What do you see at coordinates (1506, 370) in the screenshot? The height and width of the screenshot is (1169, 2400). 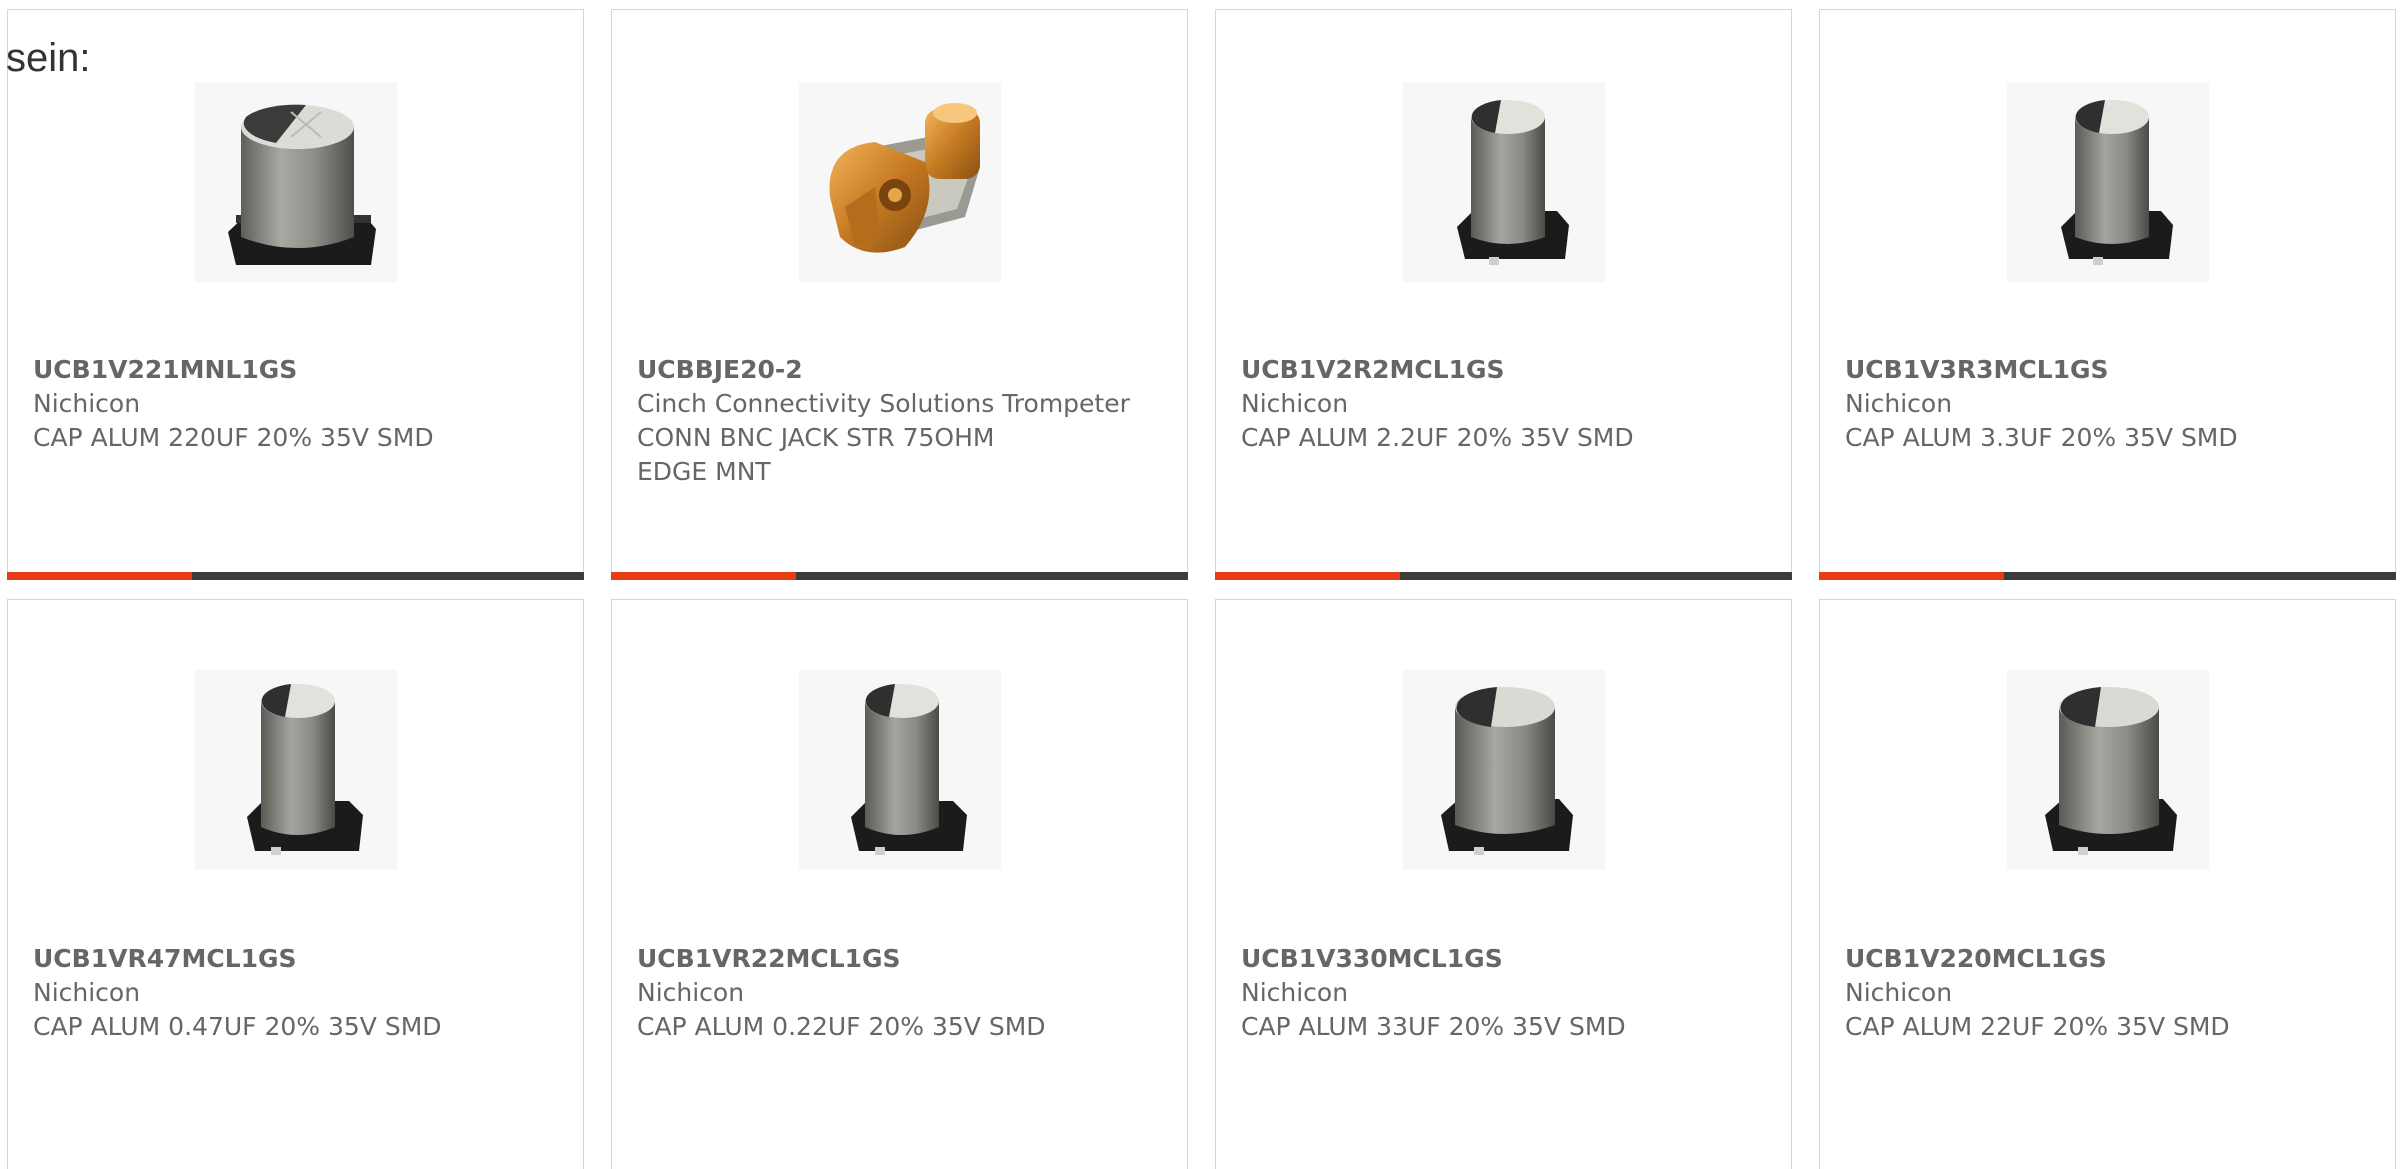 I see `part-number-link: UCB1V2R2MCL1GS` at bounding box center [1506, 370].